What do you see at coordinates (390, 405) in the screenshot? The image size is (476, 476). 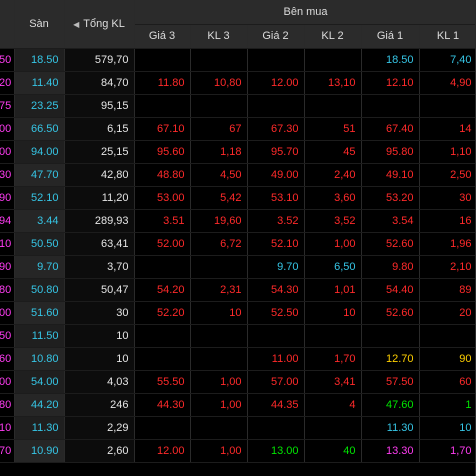 I see `buy-price1-cell: 47.60` at bounding box center [390, 405].